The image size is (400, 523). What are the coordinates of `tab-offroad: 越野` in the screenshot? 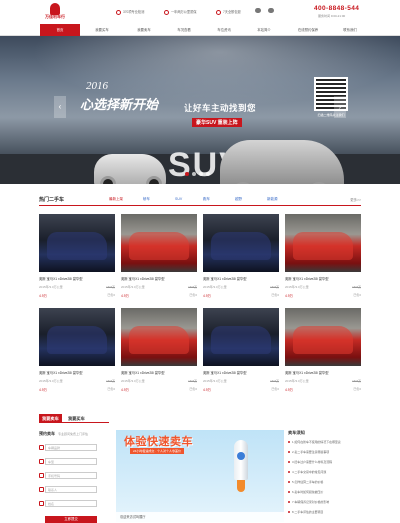 It's located at (238, 199).